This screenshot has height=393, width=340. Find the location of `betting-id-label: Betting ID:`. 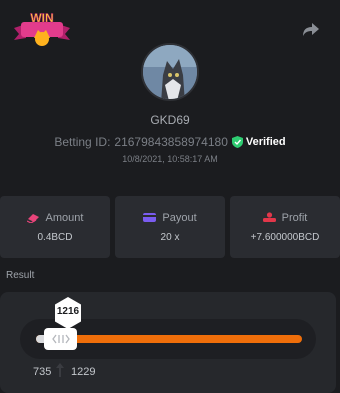

betting-id-label: Betting ID: is located at coordinates (82, 142).